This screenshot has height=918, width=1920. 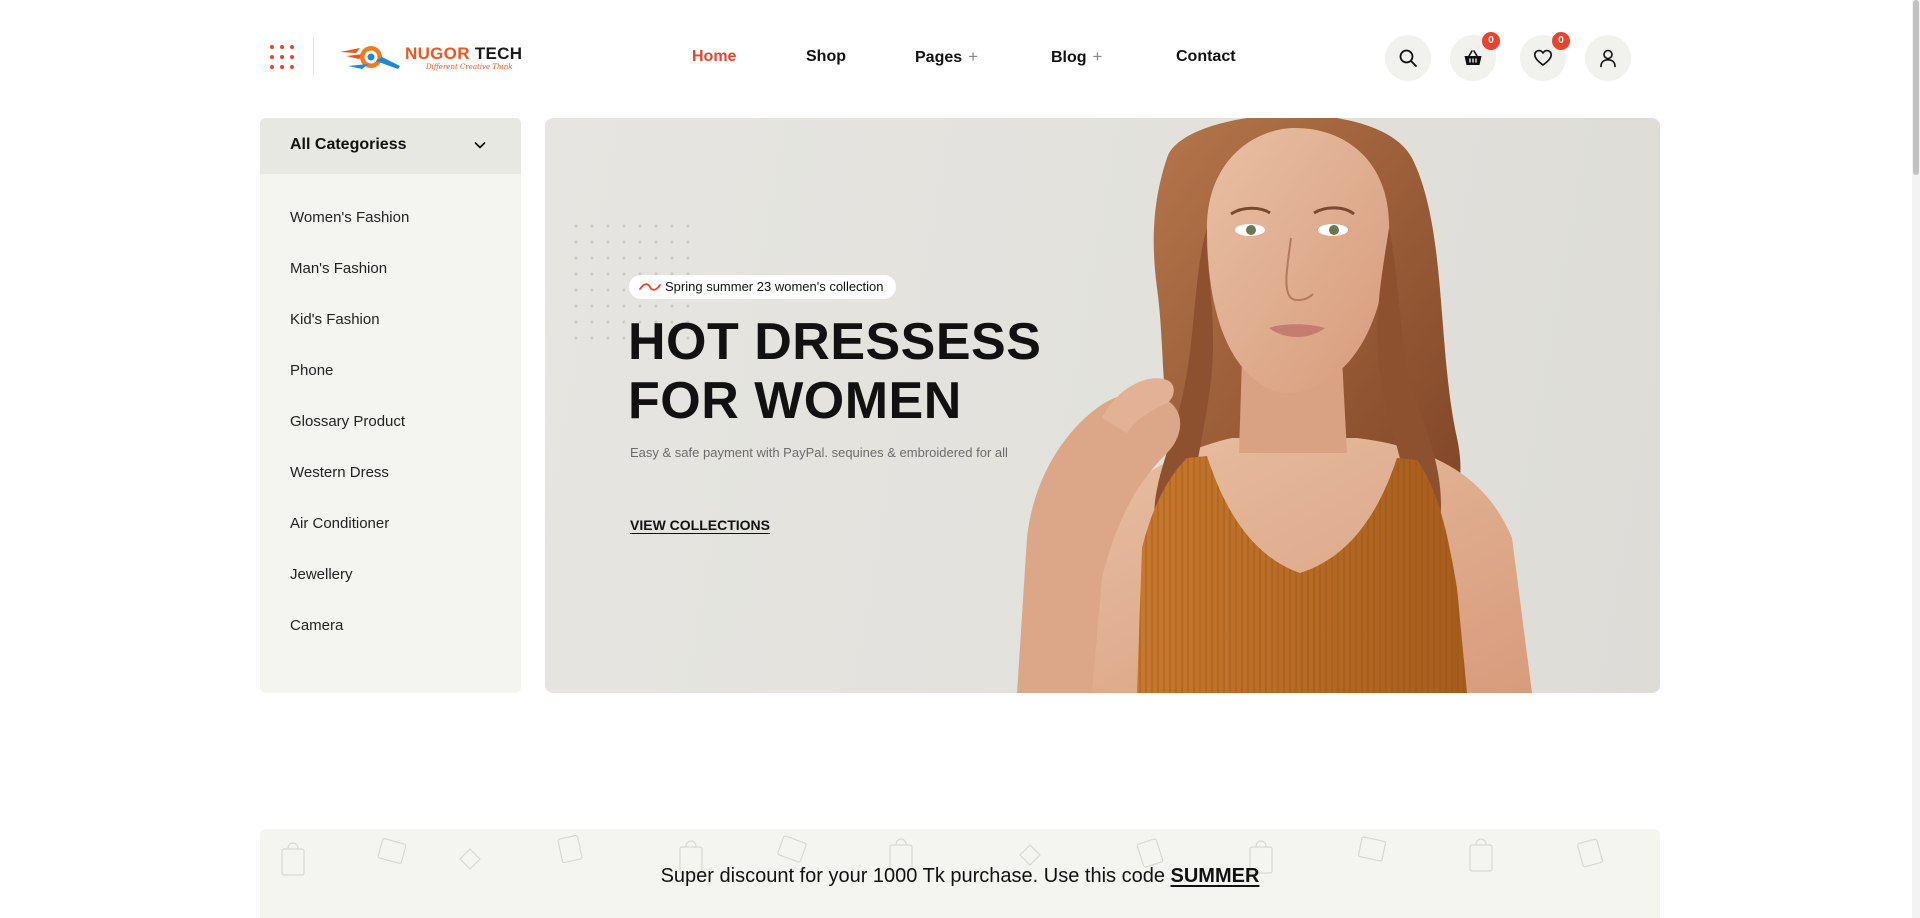 What do you see at coordinates (348, 144) in the screenshot?
I see `all-categories-title: All Categoriess` at bounding box center [348, 144].